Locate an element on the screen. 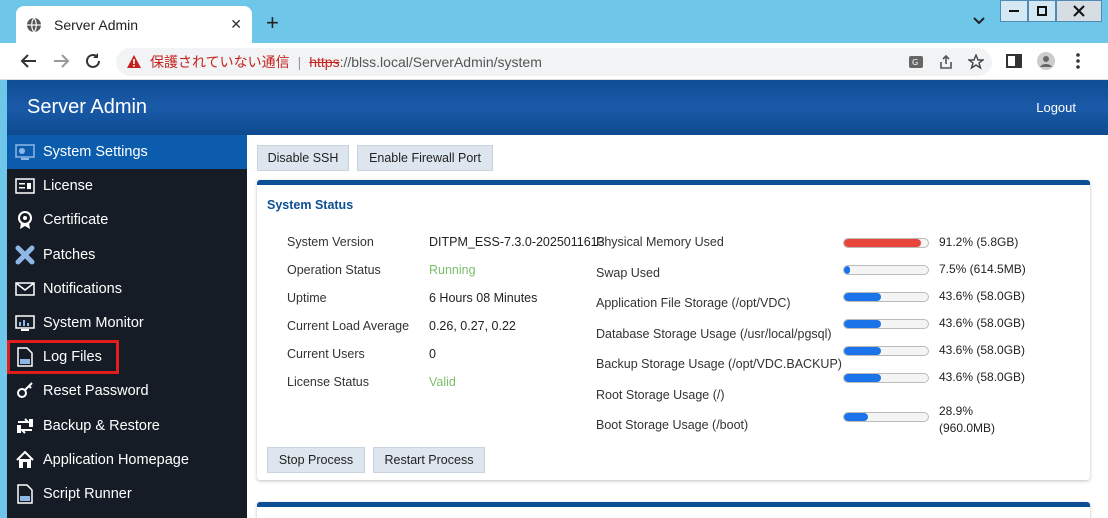 Image resolution: width=1108 pixels, height=518 pixels. status-label: Operation Status is located at coordinates (334, 270).